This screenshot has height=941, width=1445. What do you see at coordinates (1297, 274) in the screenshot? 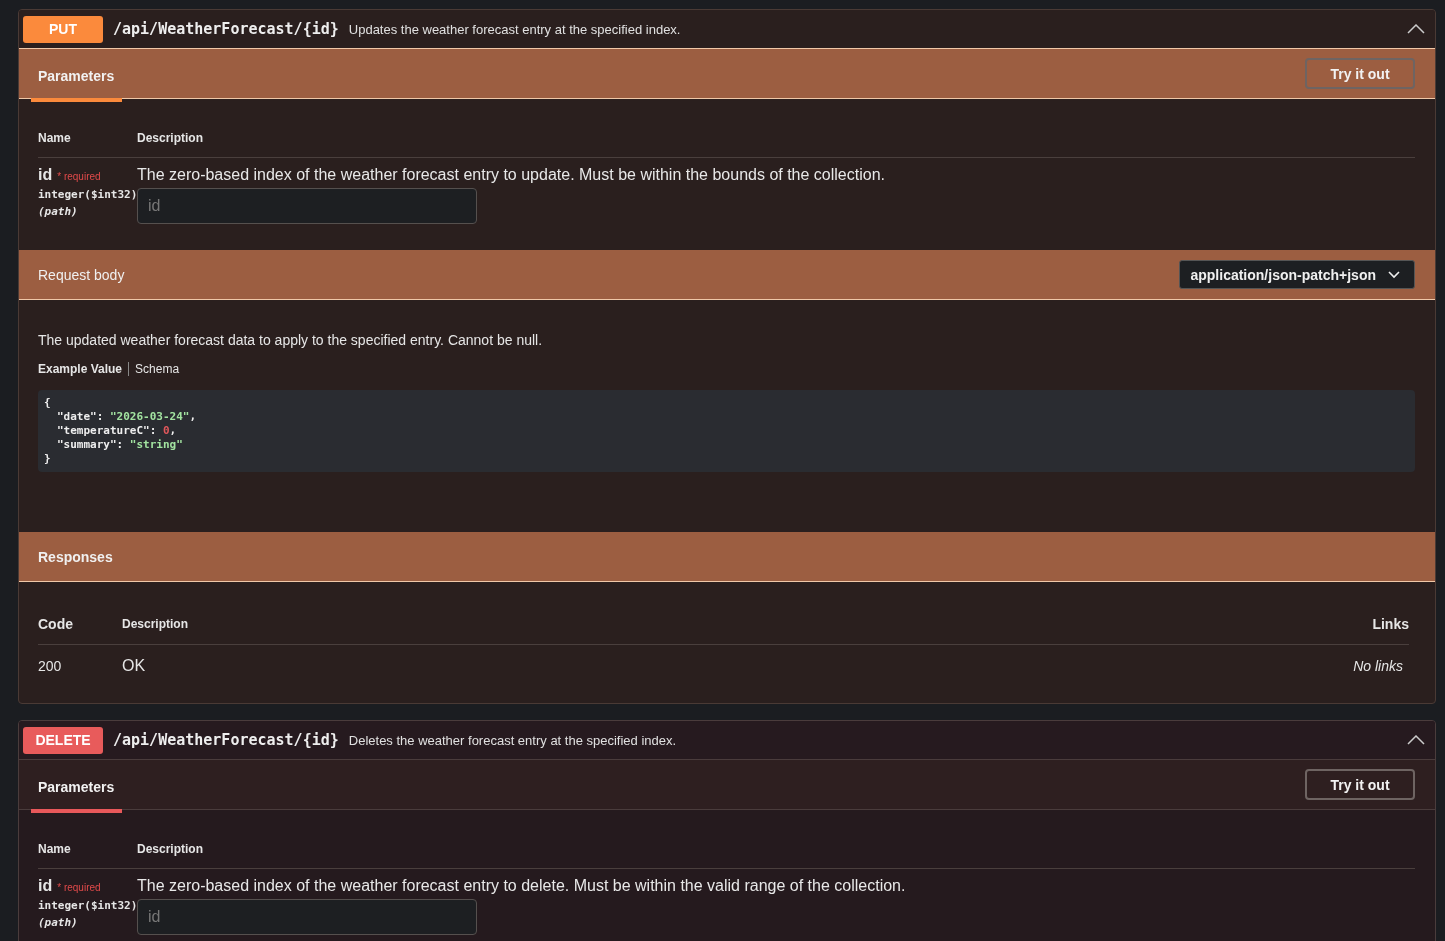
I see `content-type-dropdown: application/json-patch+json` at bounding box center [1297, 274].